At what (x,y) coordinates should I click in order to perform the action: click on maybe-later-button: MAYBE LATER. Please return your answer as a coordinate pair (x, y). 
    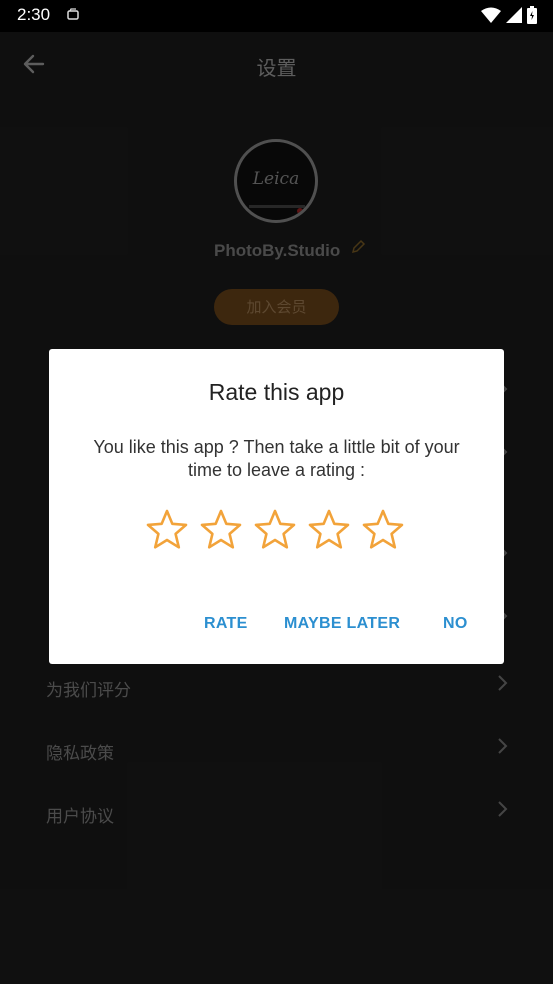
    Looking at the image, I should click on (342, 624).